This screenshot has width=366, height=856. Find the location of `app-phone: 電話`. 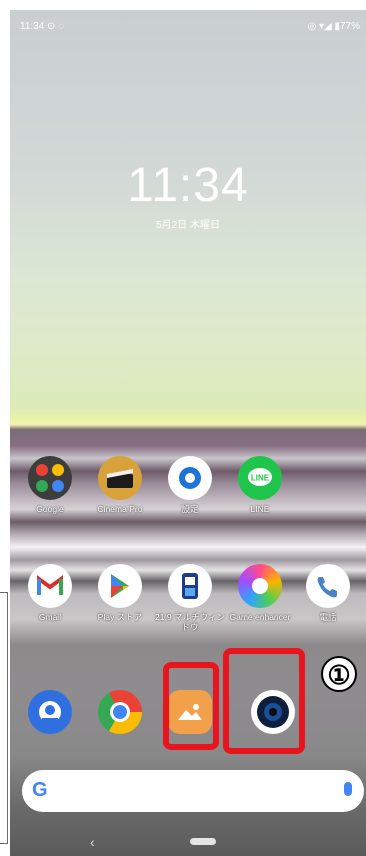

app-phone: 電話 is located at coordinates (328, 593).